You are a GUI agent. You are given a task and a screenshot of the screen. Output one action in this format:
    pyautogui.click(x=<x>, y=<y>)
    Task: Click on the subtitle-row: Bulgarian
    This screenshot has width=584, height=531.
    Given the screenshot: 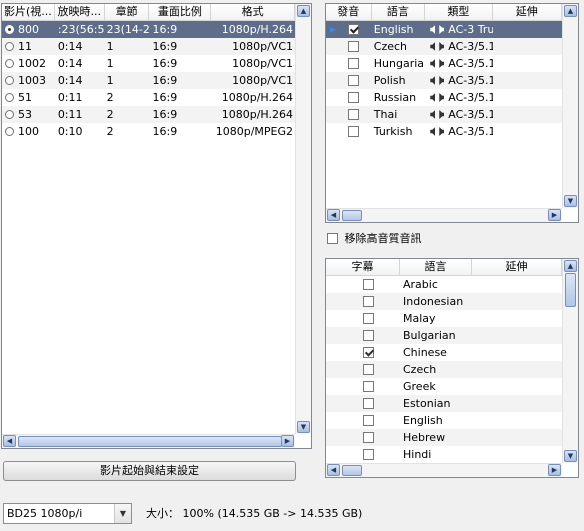 What is the action you would take?
    pyautogui.click(x=444, y=335)
    